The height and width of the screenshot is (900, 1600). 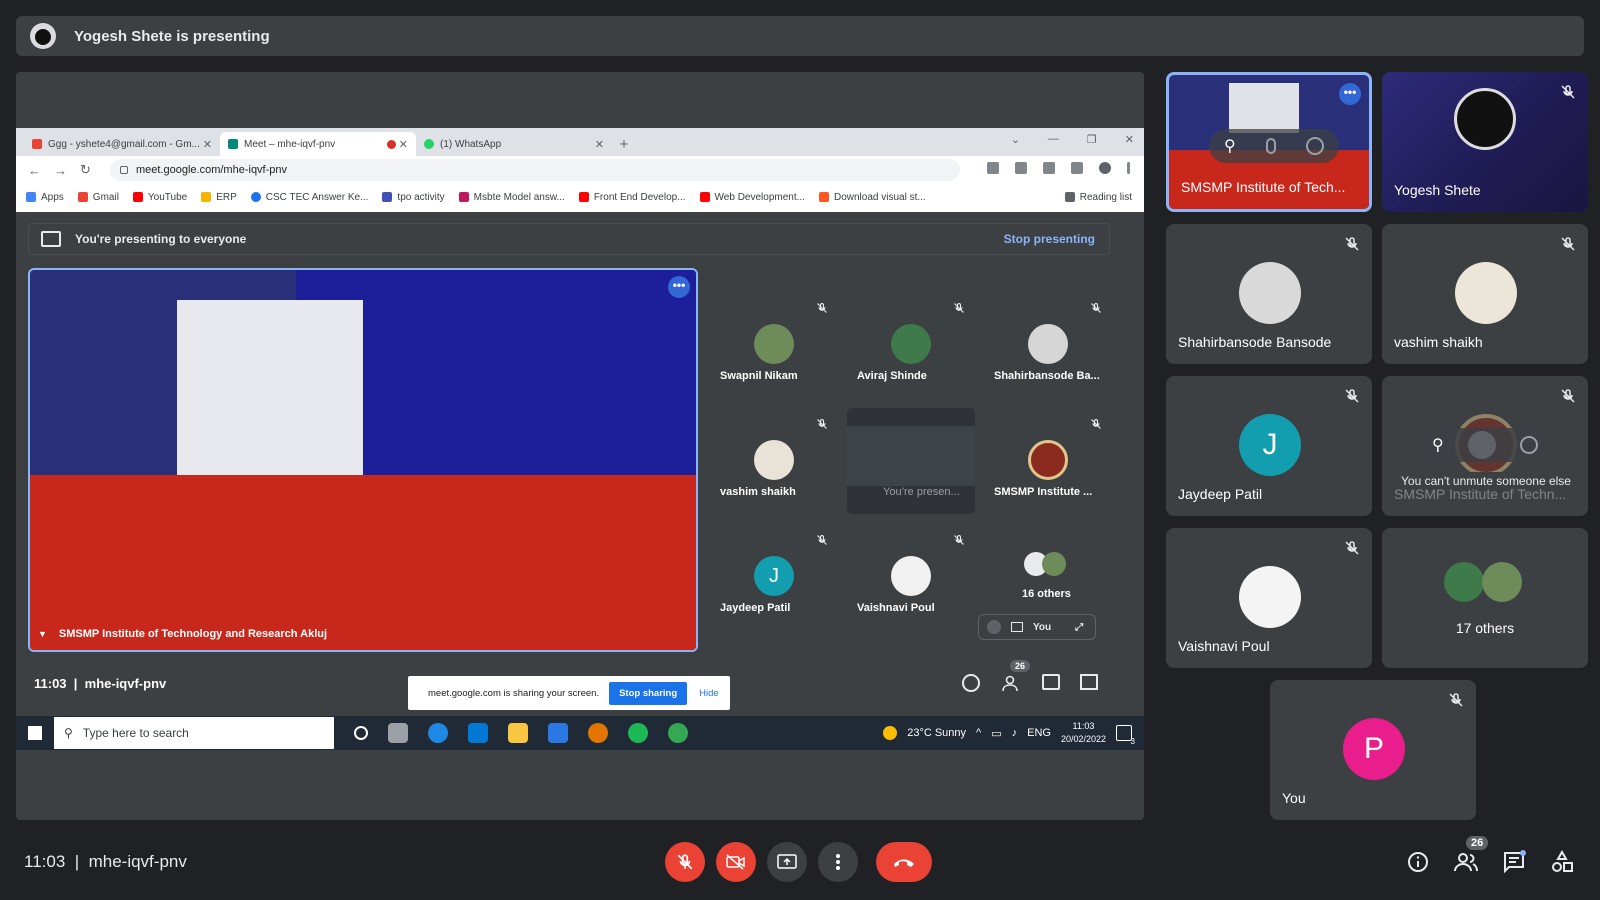 I want to click on taskbar-search: ⚲ Type here to search, so click(x=194, y=733).